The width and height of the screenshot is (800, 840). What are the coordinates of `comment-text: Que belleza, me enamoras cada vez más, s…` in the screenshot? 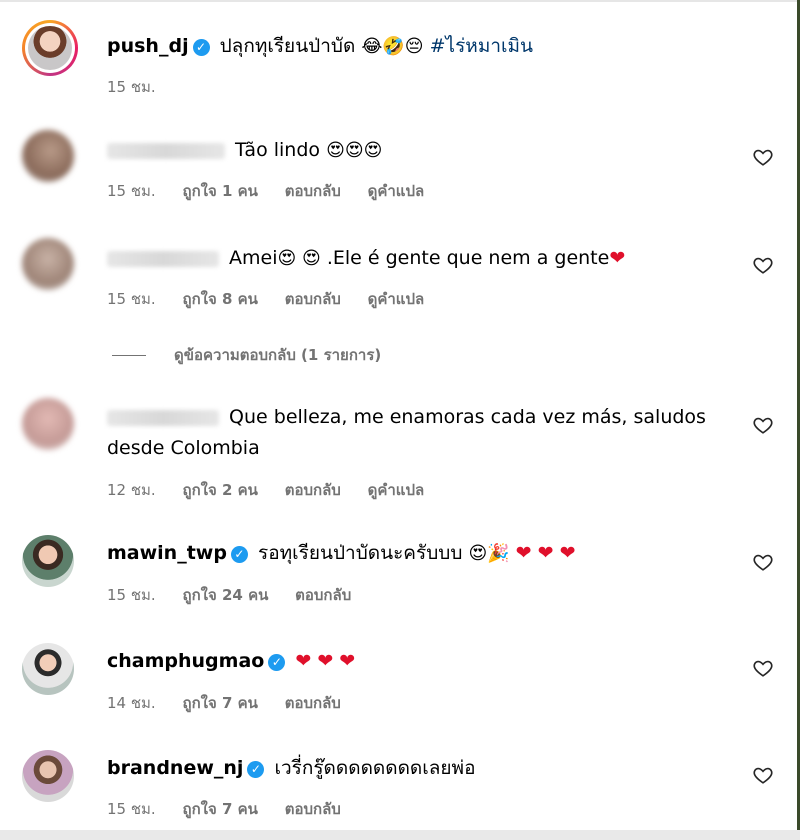 It's located at (467, 417).